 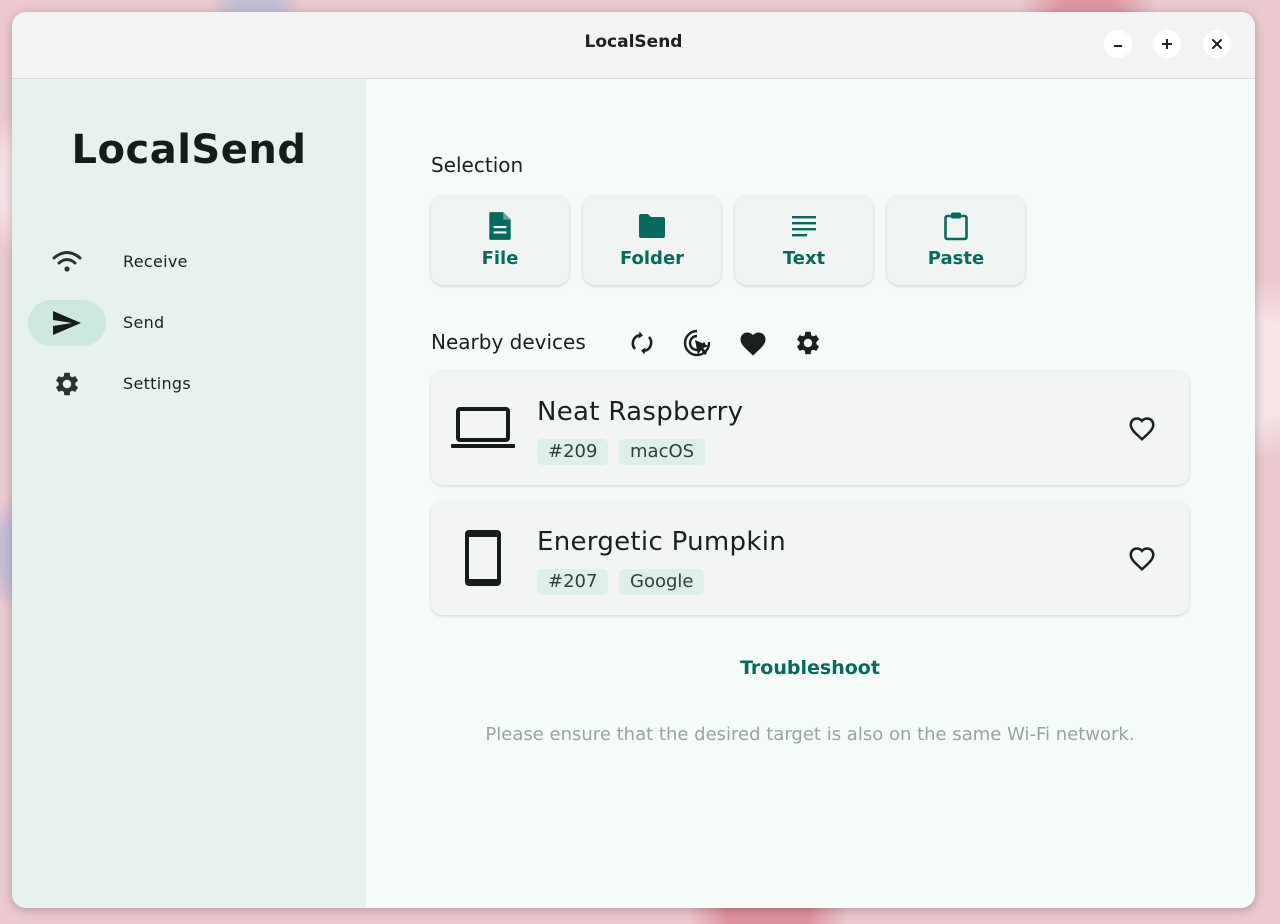 I want to click on window-title: LocalSend, so click(x=633, y=42).